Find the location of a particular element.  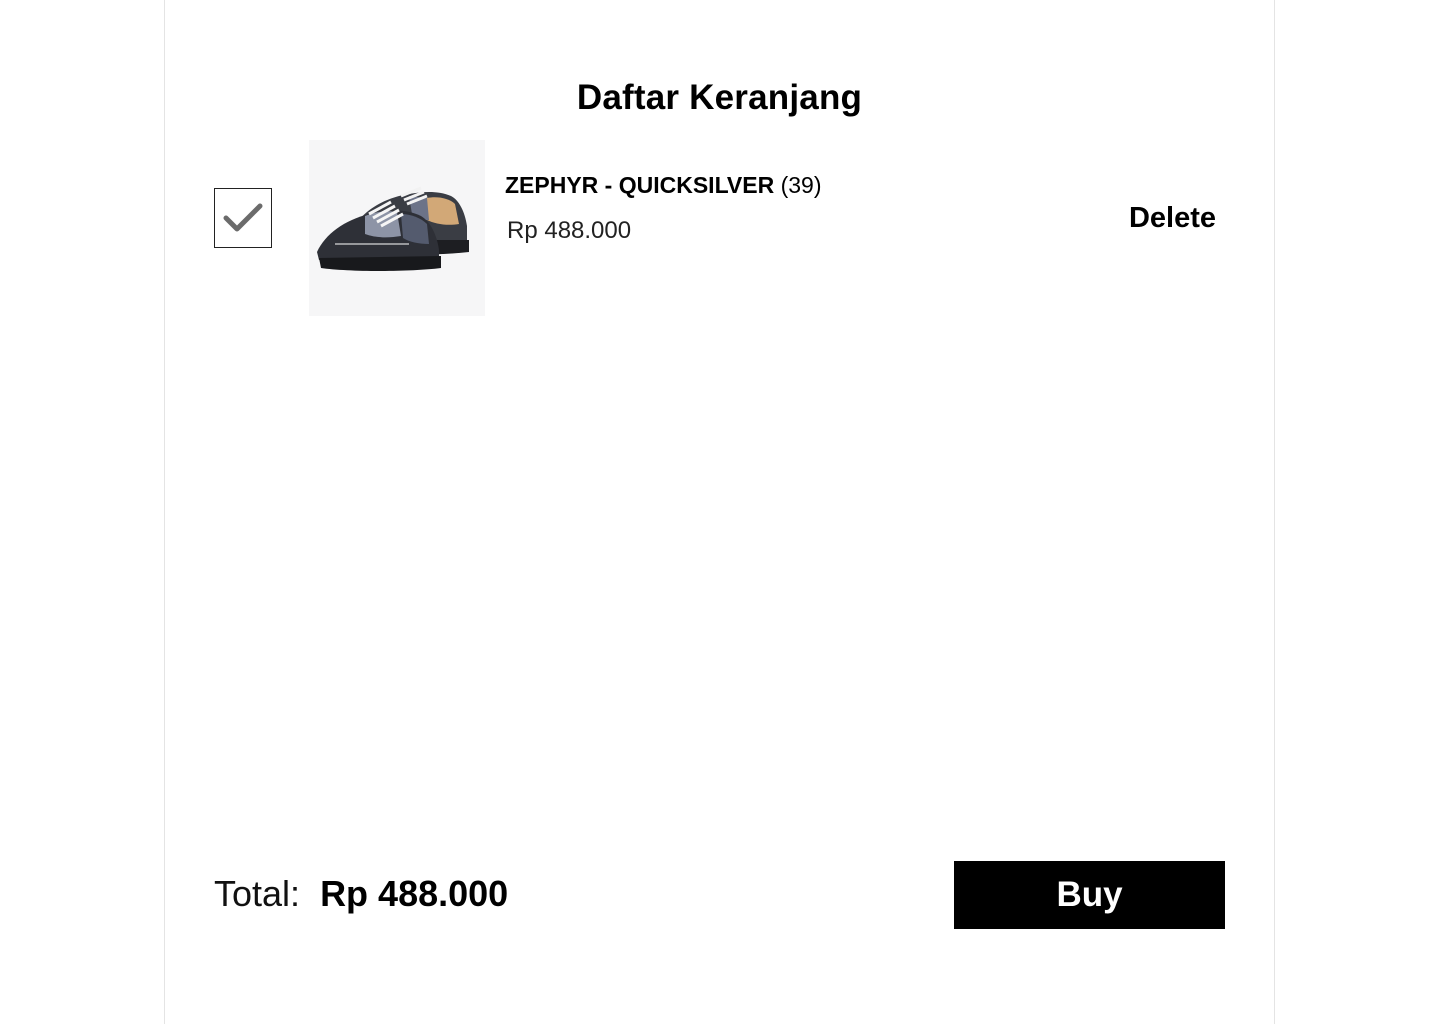

checkmark-icon is located at coordinates (243, 217).